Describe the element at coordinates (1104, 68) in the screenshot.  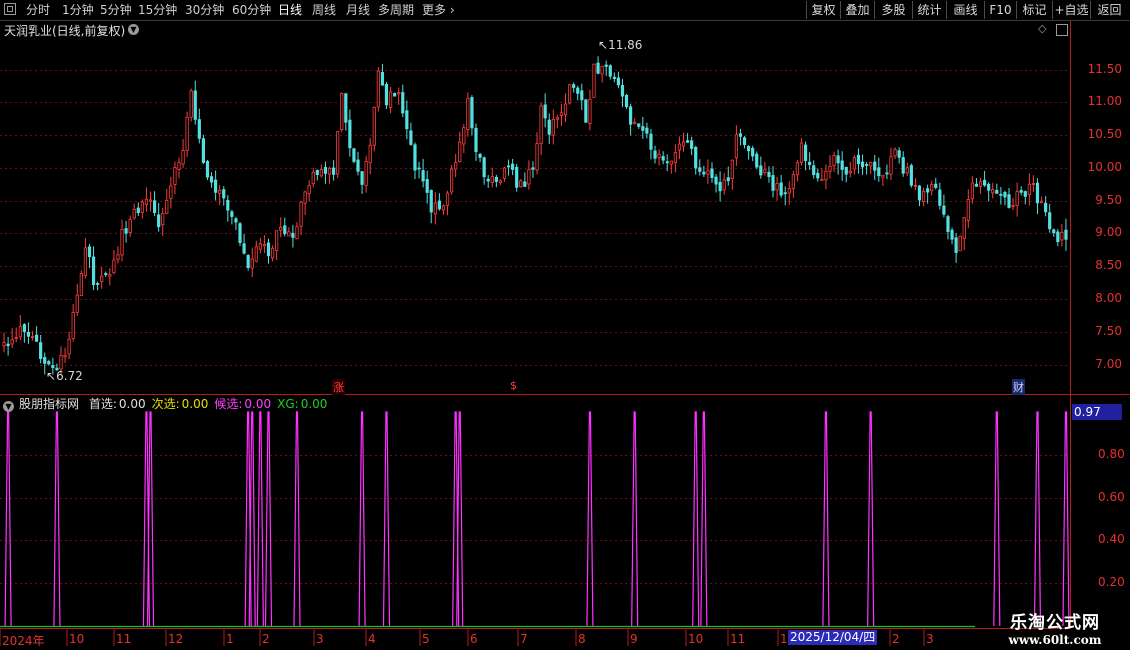
I see `price-label: 11.50` at that location.